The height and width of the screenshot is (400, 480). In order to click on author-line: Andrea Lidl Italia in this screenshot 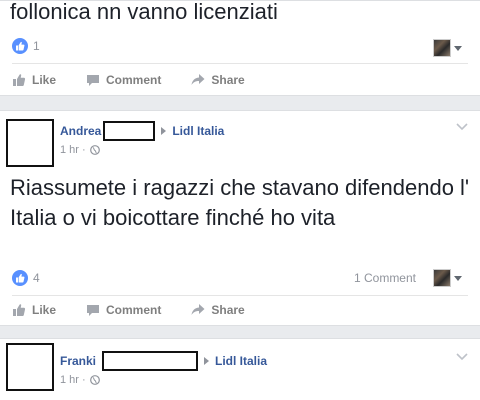, I will do `click(142, 131)`.